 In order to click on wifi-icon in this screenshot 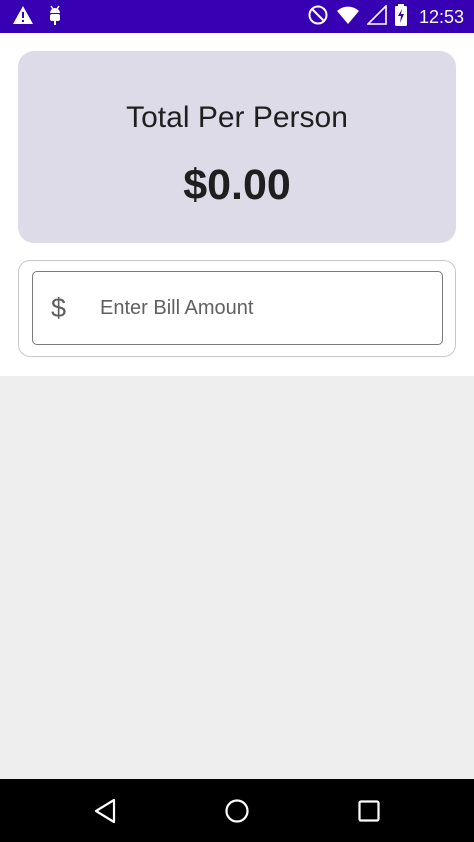, I will do `click(348, 17)`.